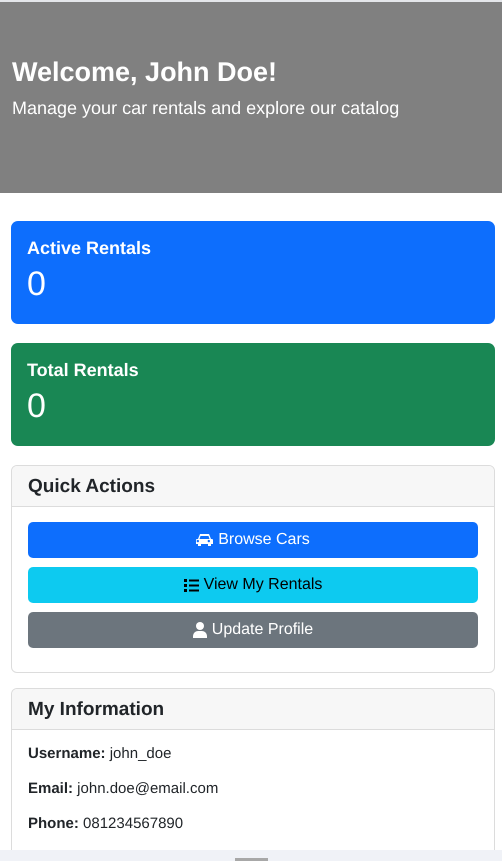 This screenshot has width=502, height=861. What do you see at coordinates (251, 859) in the screenshot?
I see `scroll-handle` at bounding box center [251, 859].